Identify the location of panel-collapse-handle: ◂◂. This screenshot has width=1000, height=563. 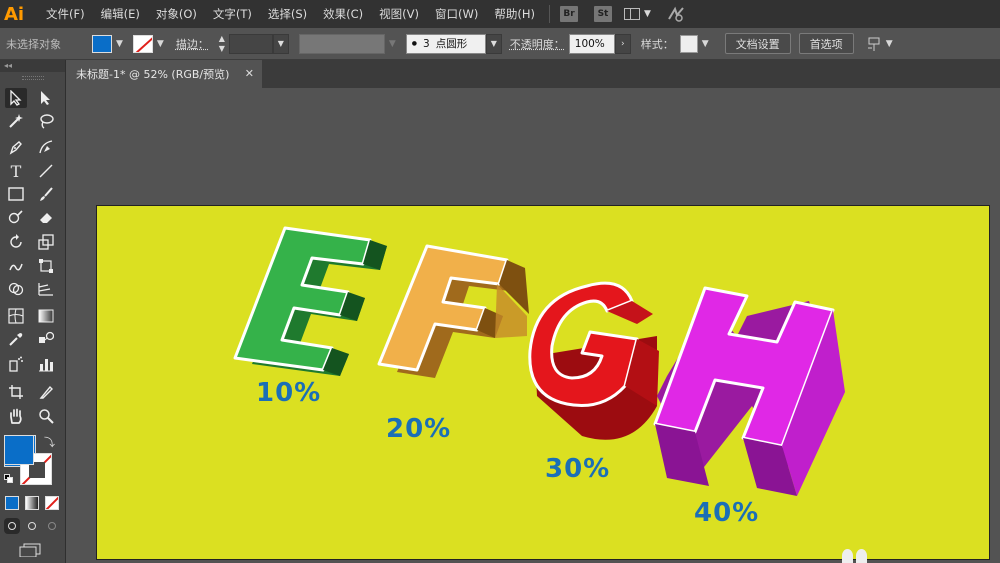
(32, 66).